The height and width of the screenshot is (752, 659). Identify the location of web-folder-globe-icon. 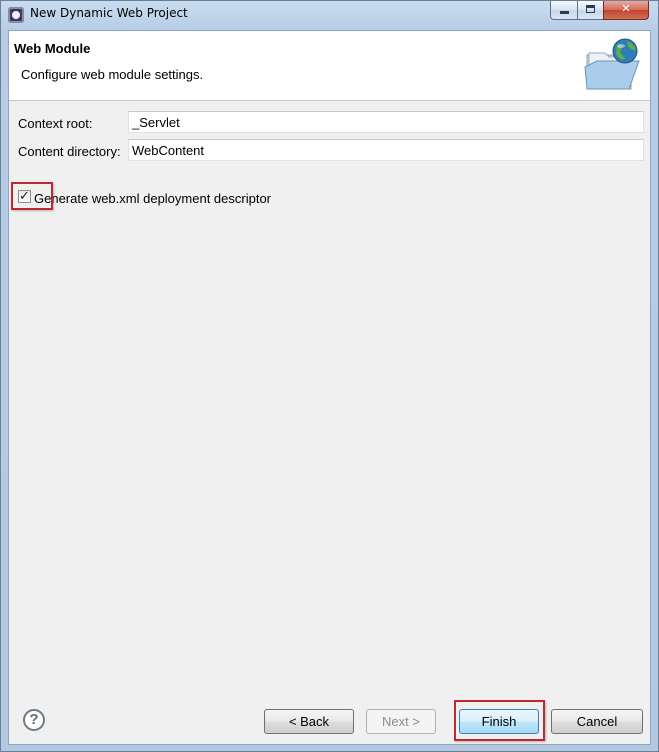
(612, 64).